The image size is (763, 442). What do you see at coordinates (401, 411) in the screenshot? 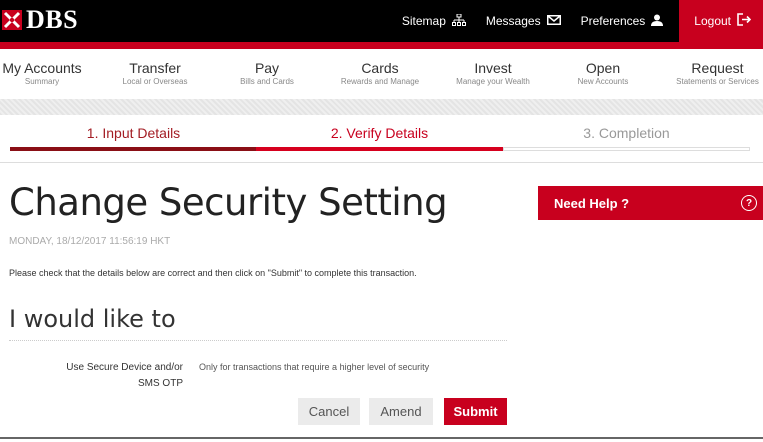
I see `amend-button: Amend` at bounding box center [401, 411].